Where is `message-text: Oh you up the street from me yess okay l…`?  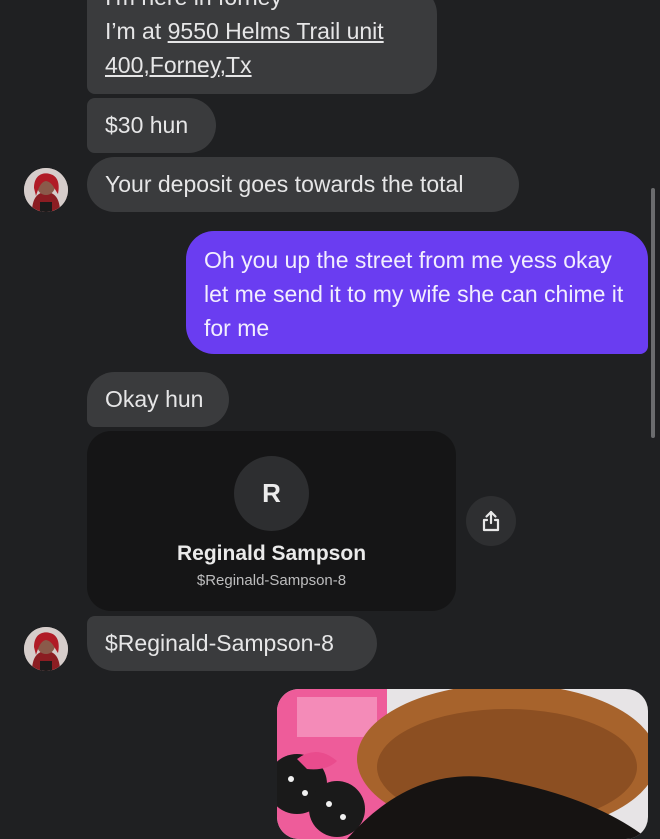 message-text: Oh you up the street from me yess okay l… is located at coordinates (414, 294).